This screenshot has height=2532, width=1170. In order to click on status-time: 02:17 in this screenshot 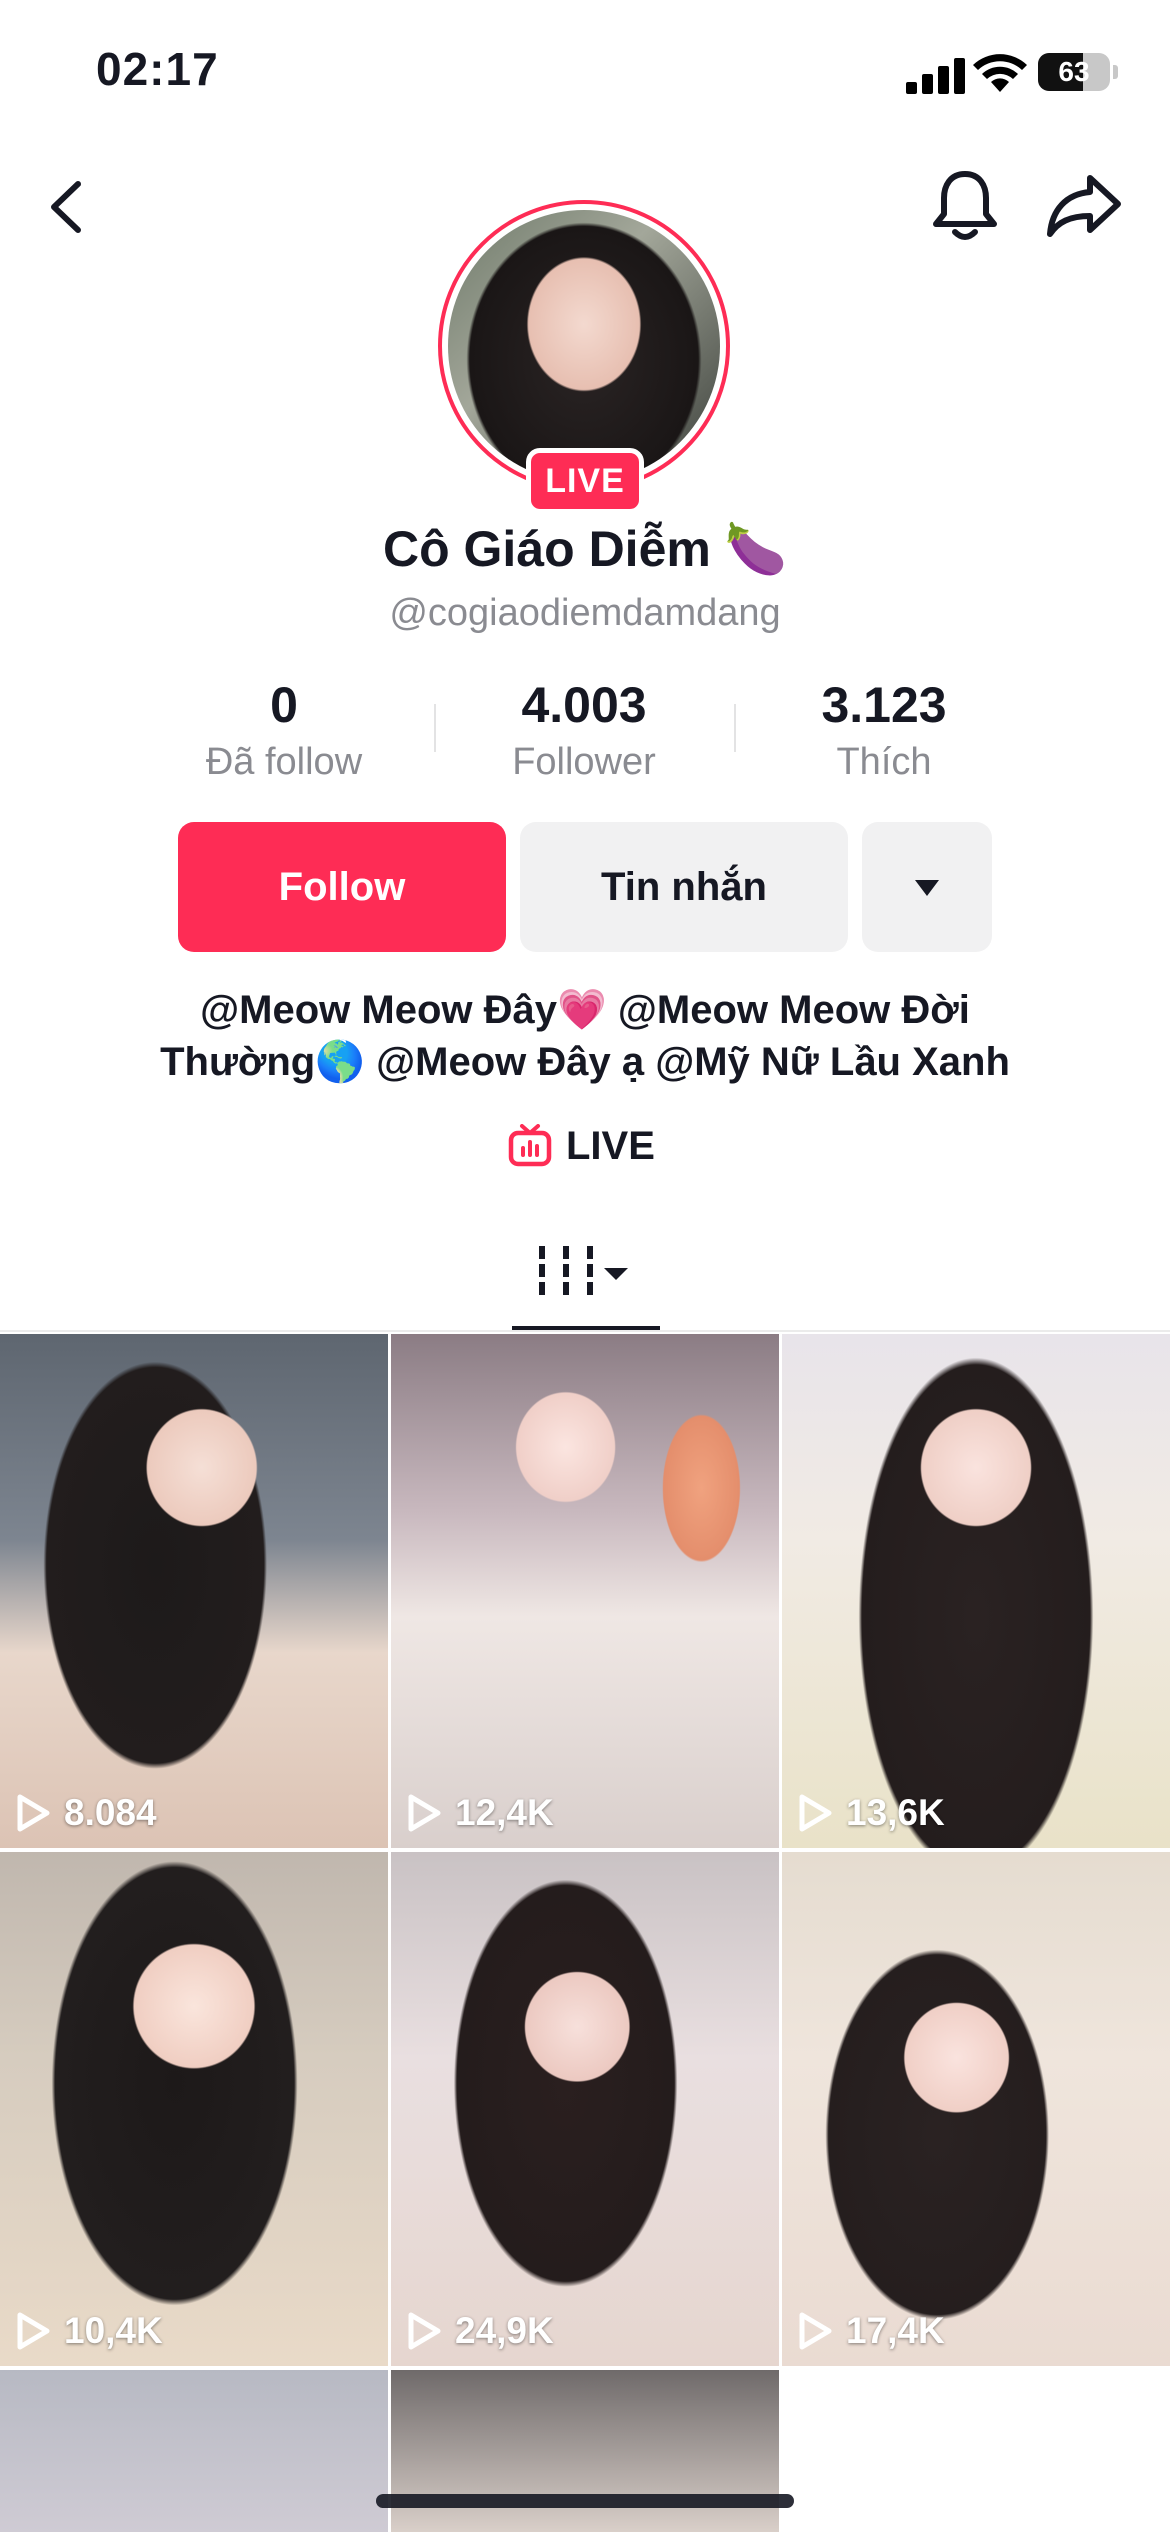, I will do `click(157, 69)`.